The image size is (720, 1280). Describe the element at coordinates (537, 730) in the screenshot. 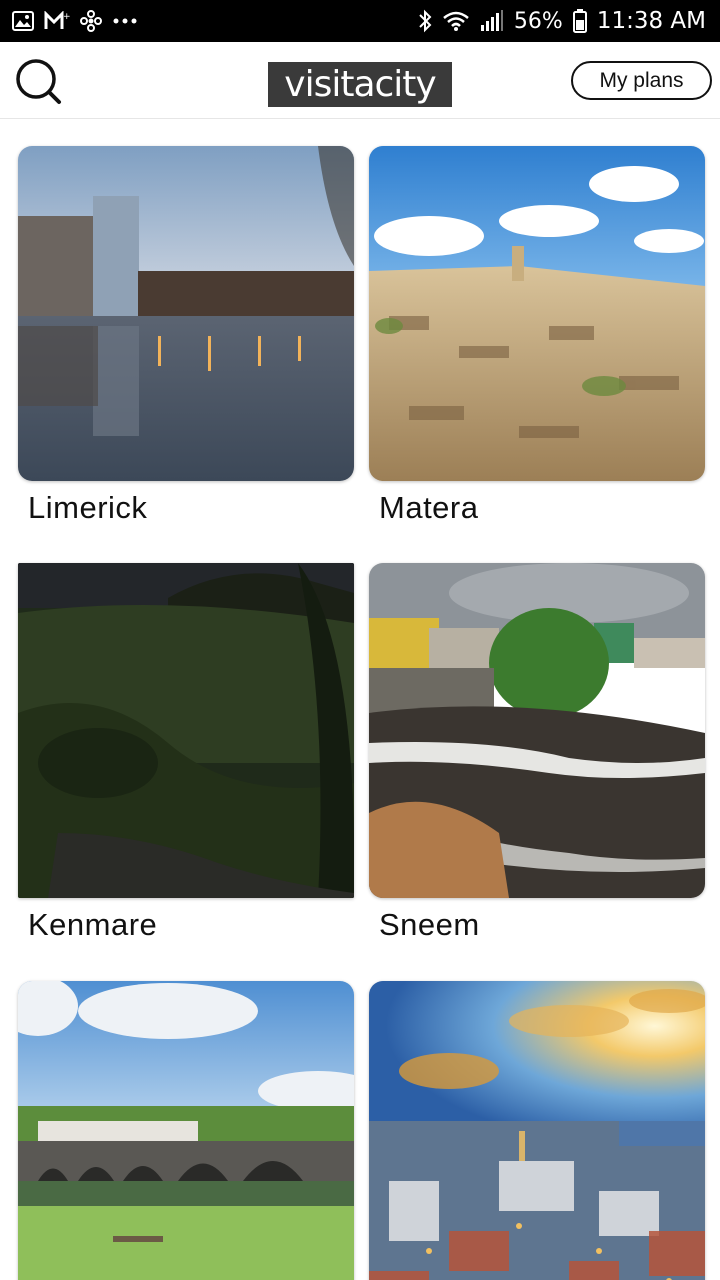

I see `city-image-sneem` at that location.